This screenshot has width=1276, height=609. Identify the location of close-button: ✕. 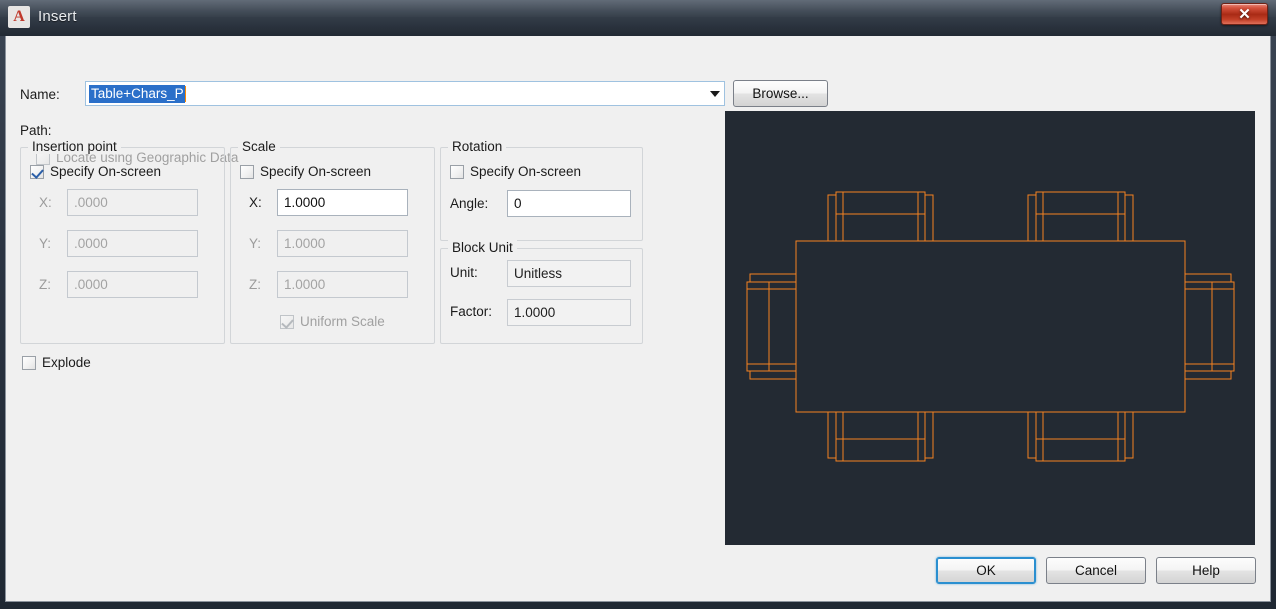
(1244, 14).